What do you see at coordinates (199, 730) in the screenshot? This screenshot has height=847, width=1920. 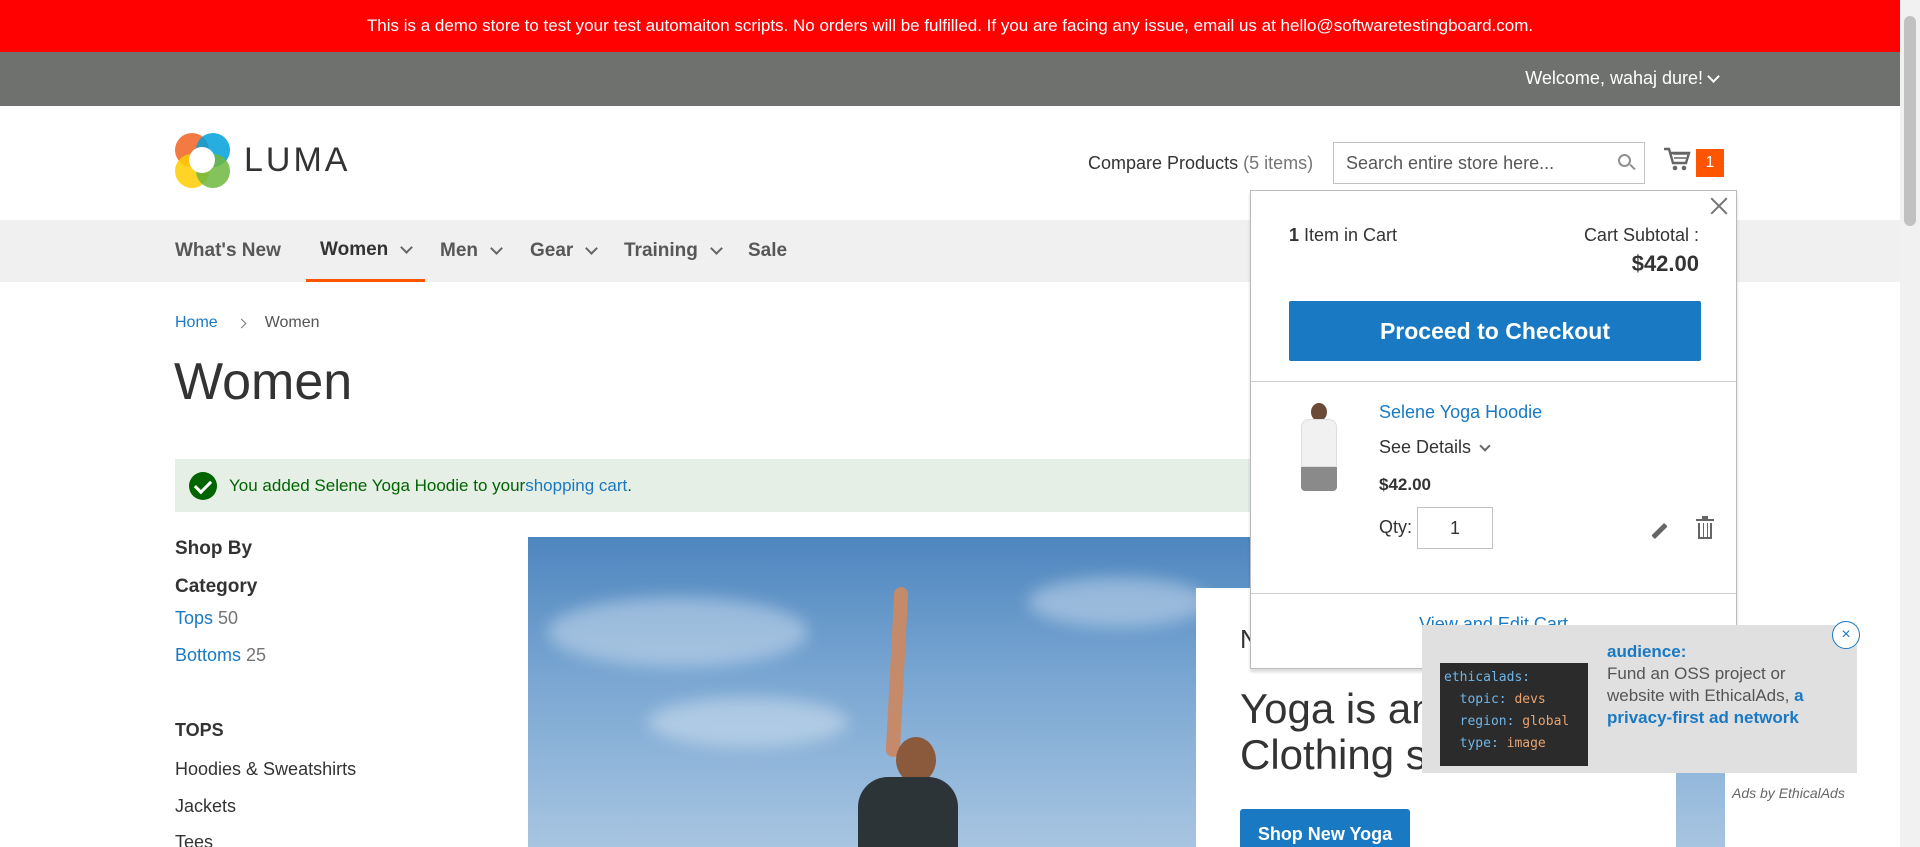 I see `tops-heading: TOPS` at bounding box center [199, 730].